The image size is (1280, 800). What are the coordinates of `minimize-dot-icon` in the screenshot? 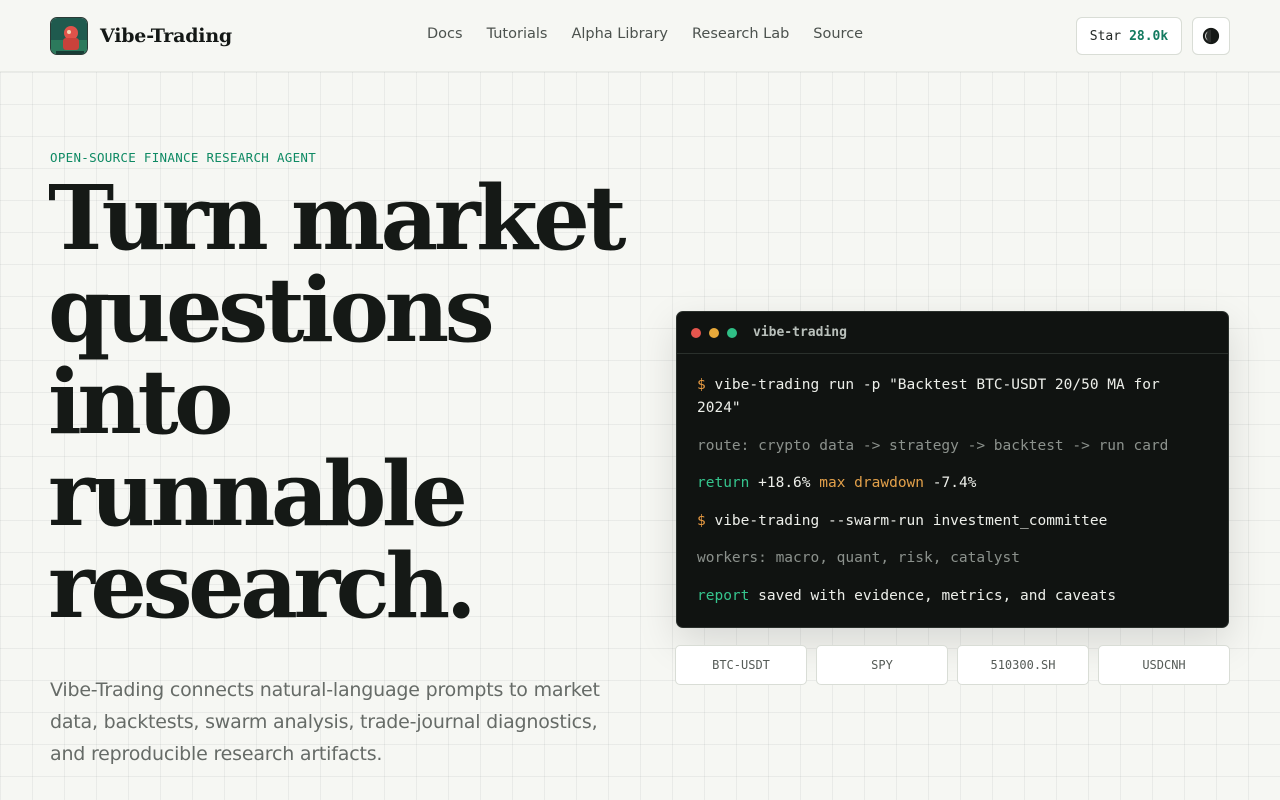 It's located at (714, 332).